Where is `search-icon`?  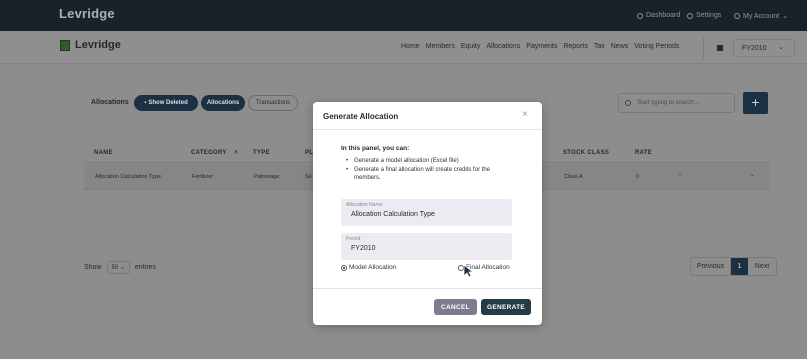 search-icon is located at coordinates (628, 103).